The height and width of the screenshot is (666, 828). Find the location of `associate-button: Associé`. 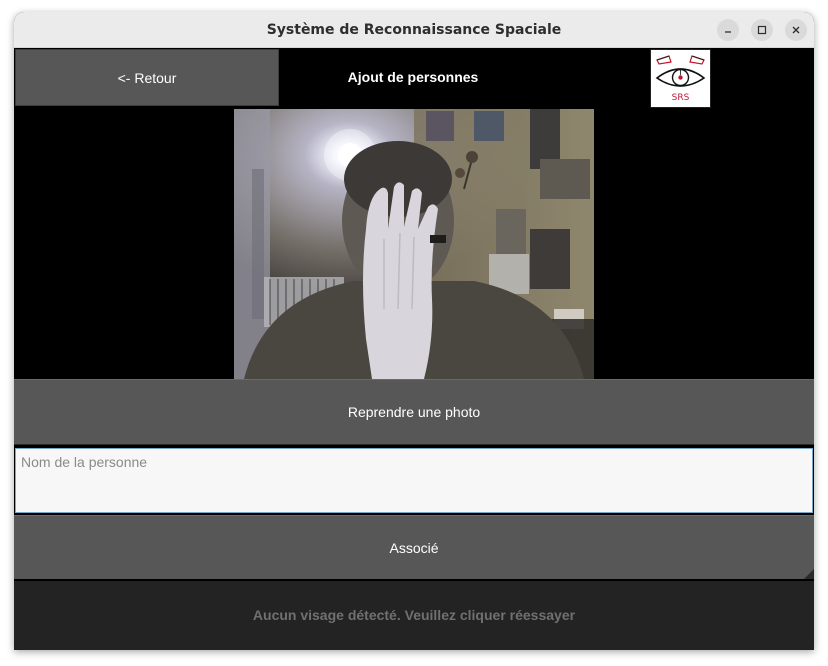

associate-button: Associé is located at coordinates (414, 547).